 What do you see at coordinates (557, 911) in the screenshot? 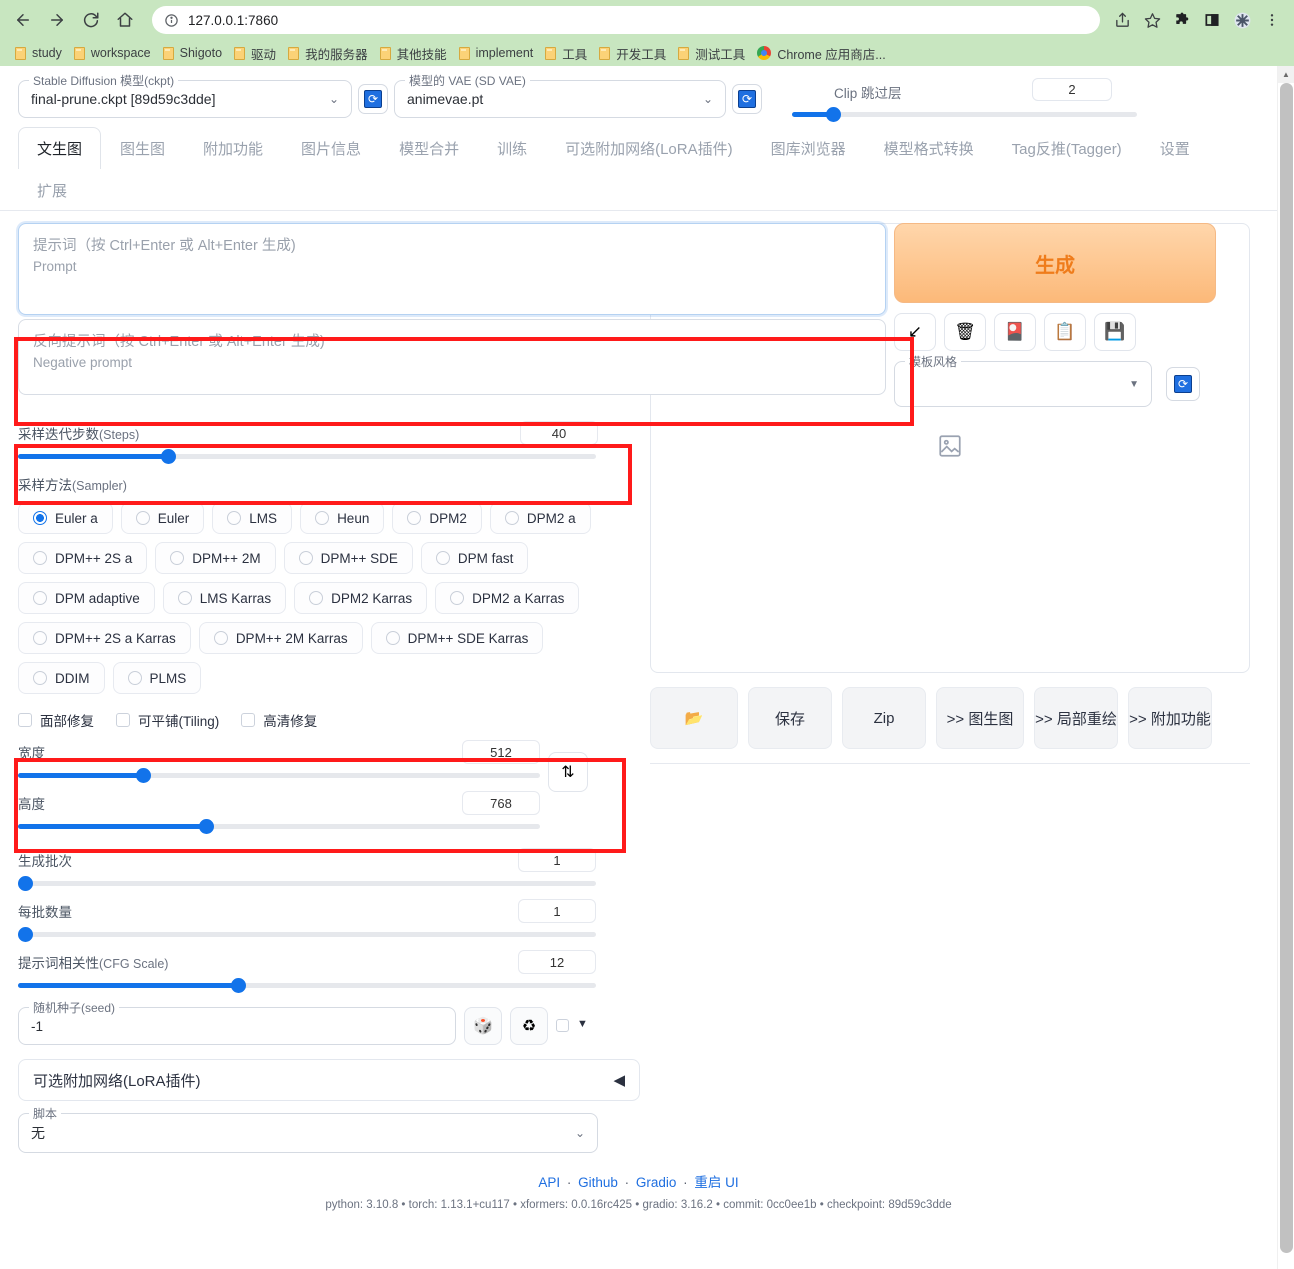
I see `batch-size-value: 1` at bounding box center [557, 911].